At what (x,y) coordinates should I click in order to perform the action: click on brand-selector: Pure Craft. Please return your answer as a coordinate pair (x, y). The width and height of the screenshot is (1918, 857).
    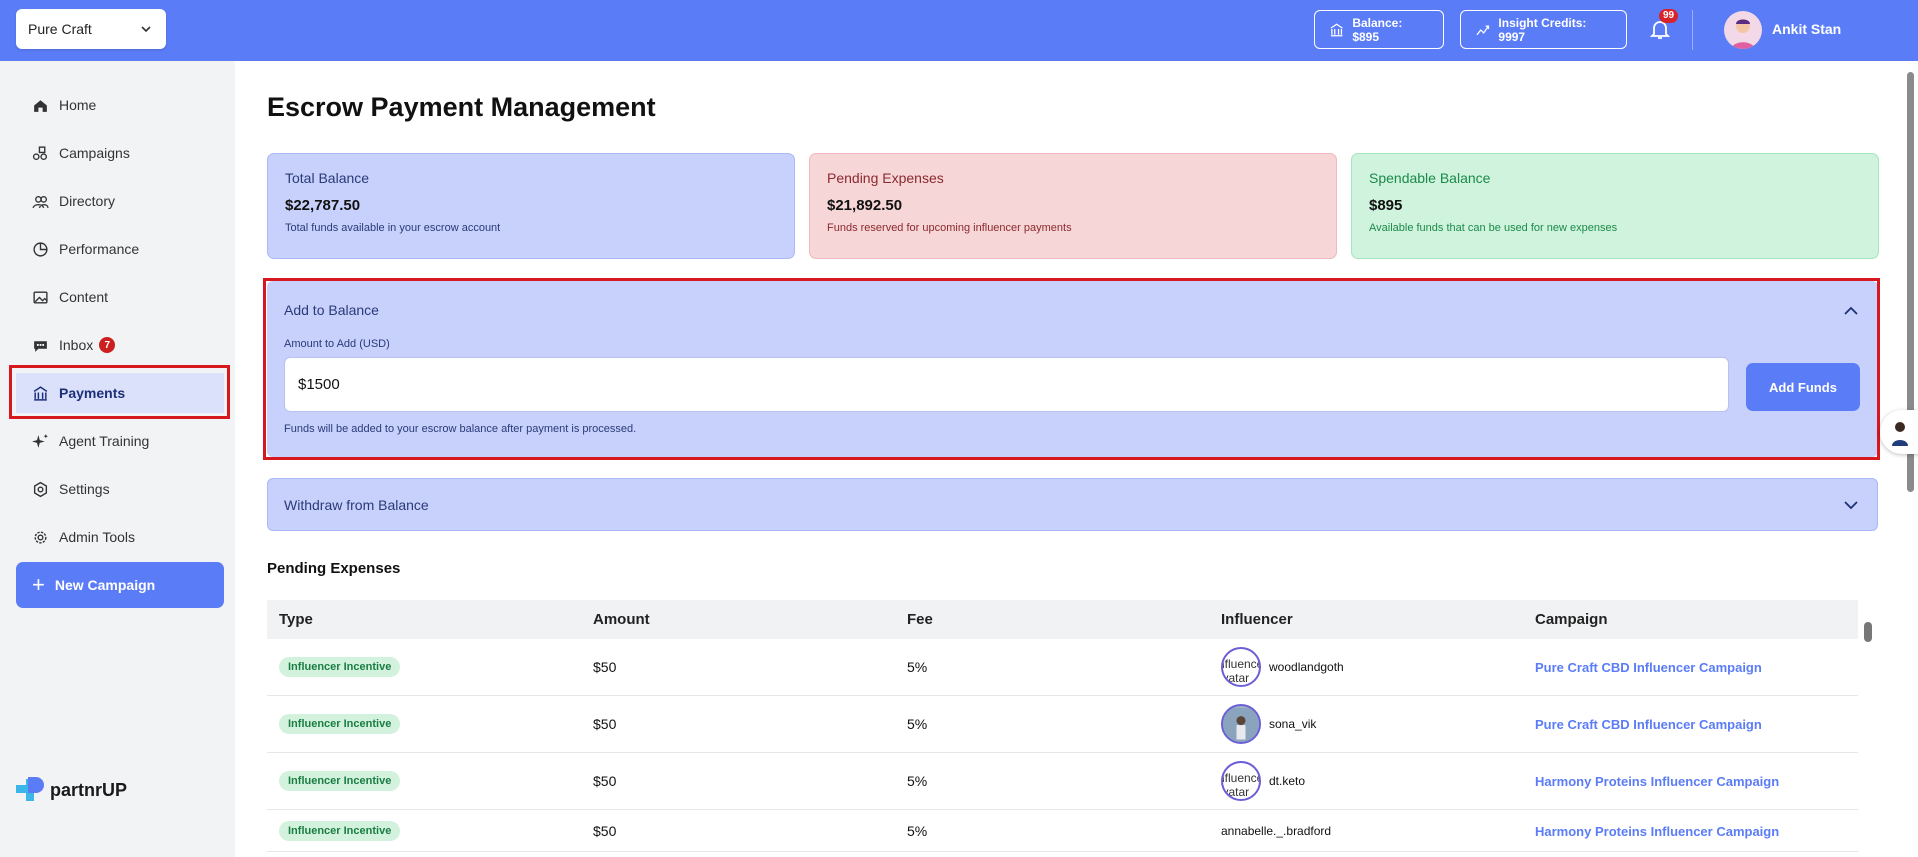
    Looking at the image, I should click on (91, 29).